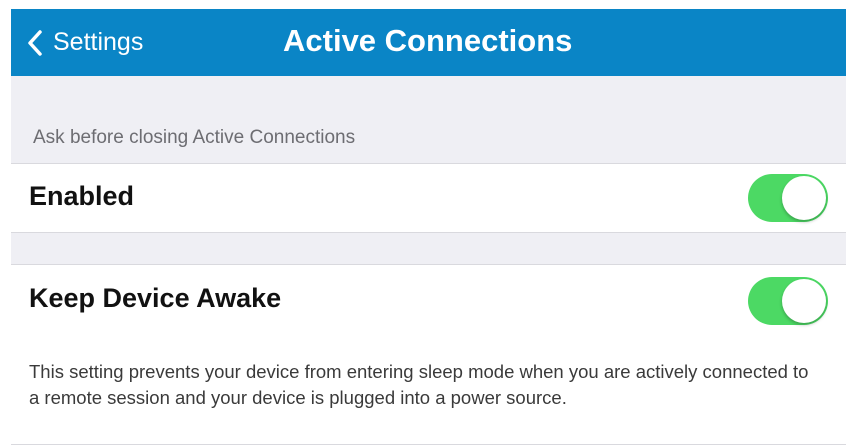 The height and width of the screenshot is (445, 852). I want to click on back-button: Settings, so click(85, 42).